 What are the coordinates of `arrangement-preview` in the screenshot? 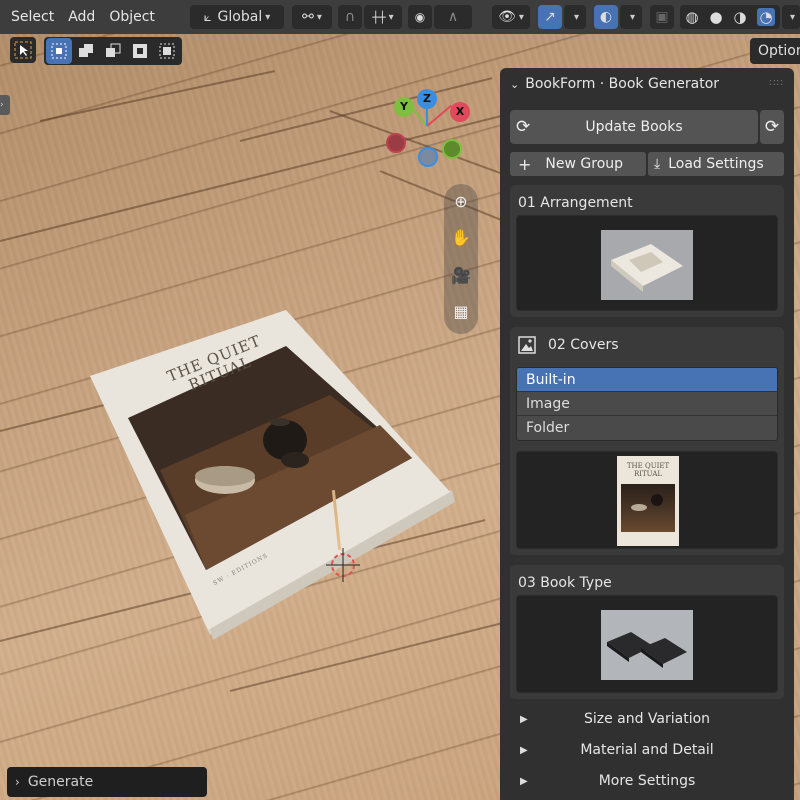 It's located at (647, 263).